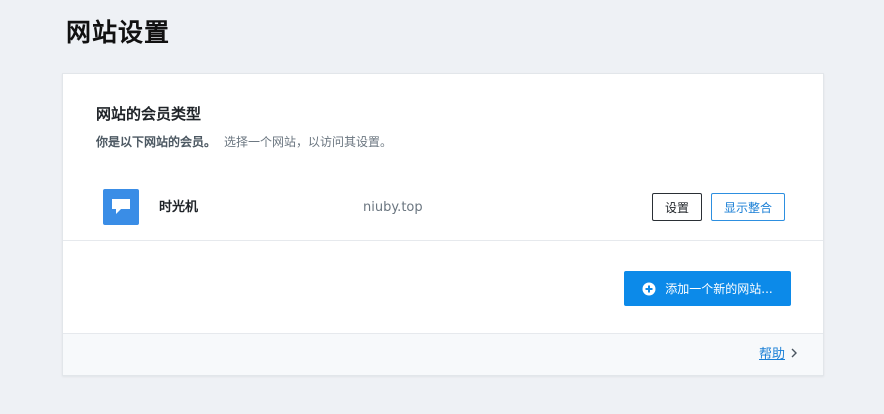  Describe the element at coordinates (677, 207) in the screenshot. I see `settings-button: 设置` at that location.